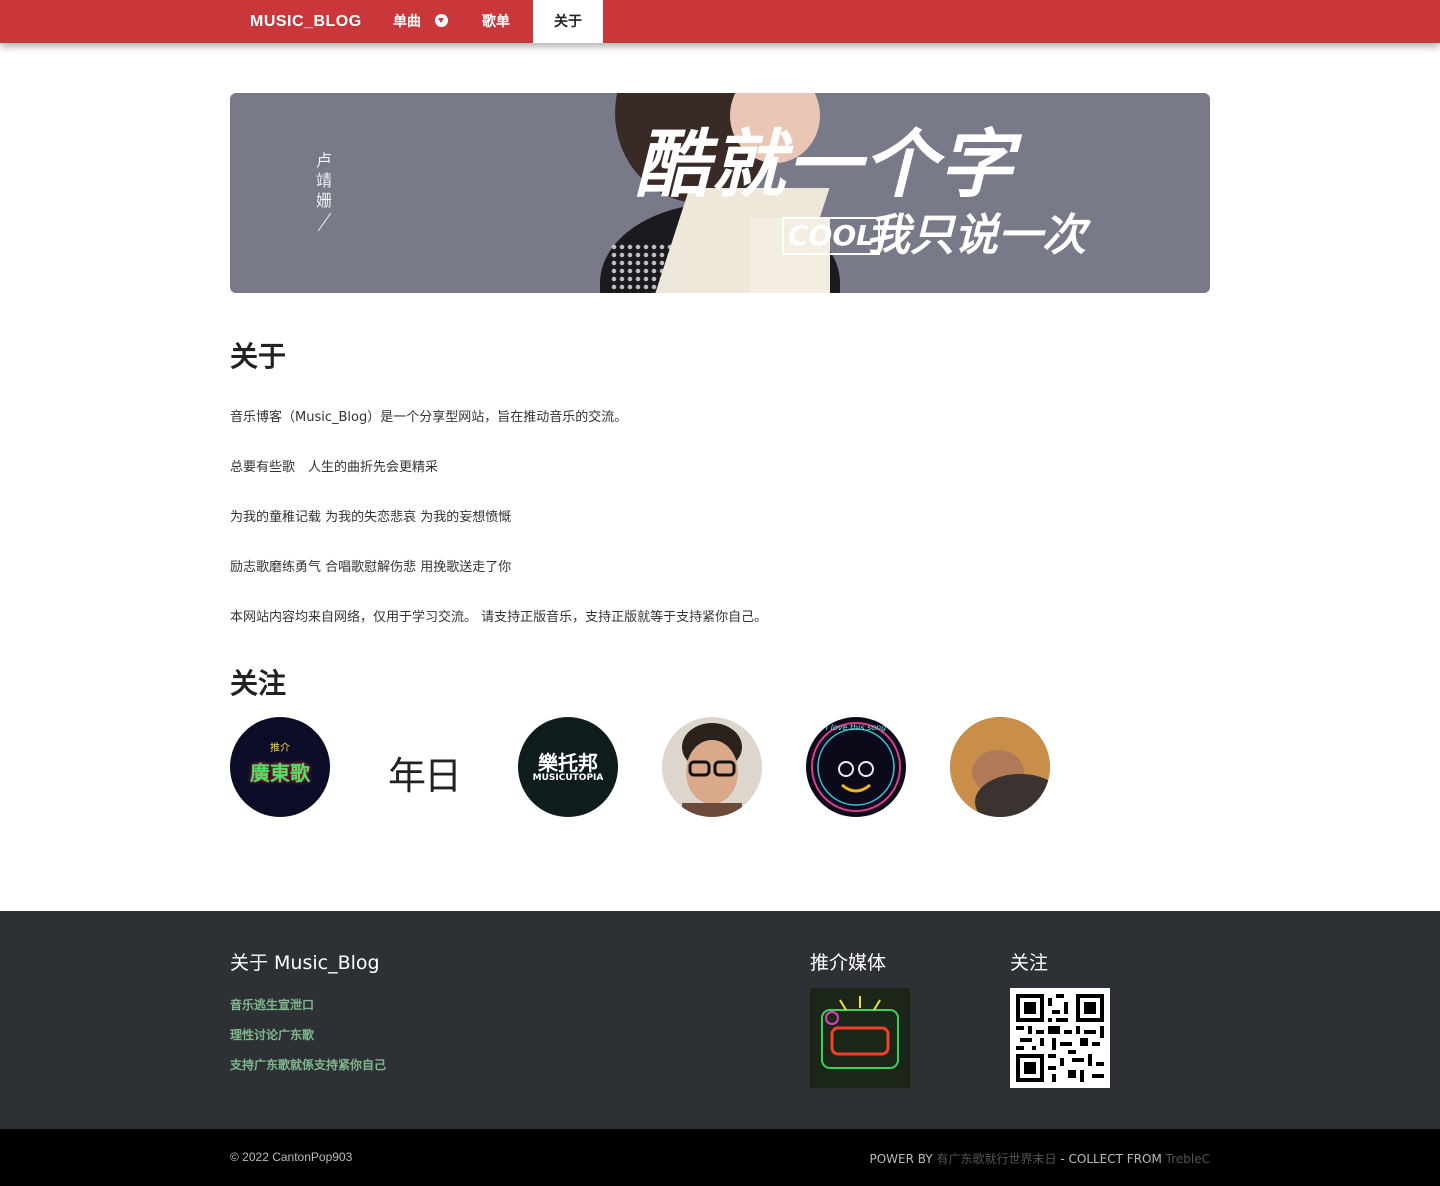 The height and width of the screenshot is (1186, 1440). What do you see at coordinates (720, 21) in the screenshot?
I see `top-navbar: MUSIC_BLOG 单曲 歌单 关于` at bounding box center [720, 21].